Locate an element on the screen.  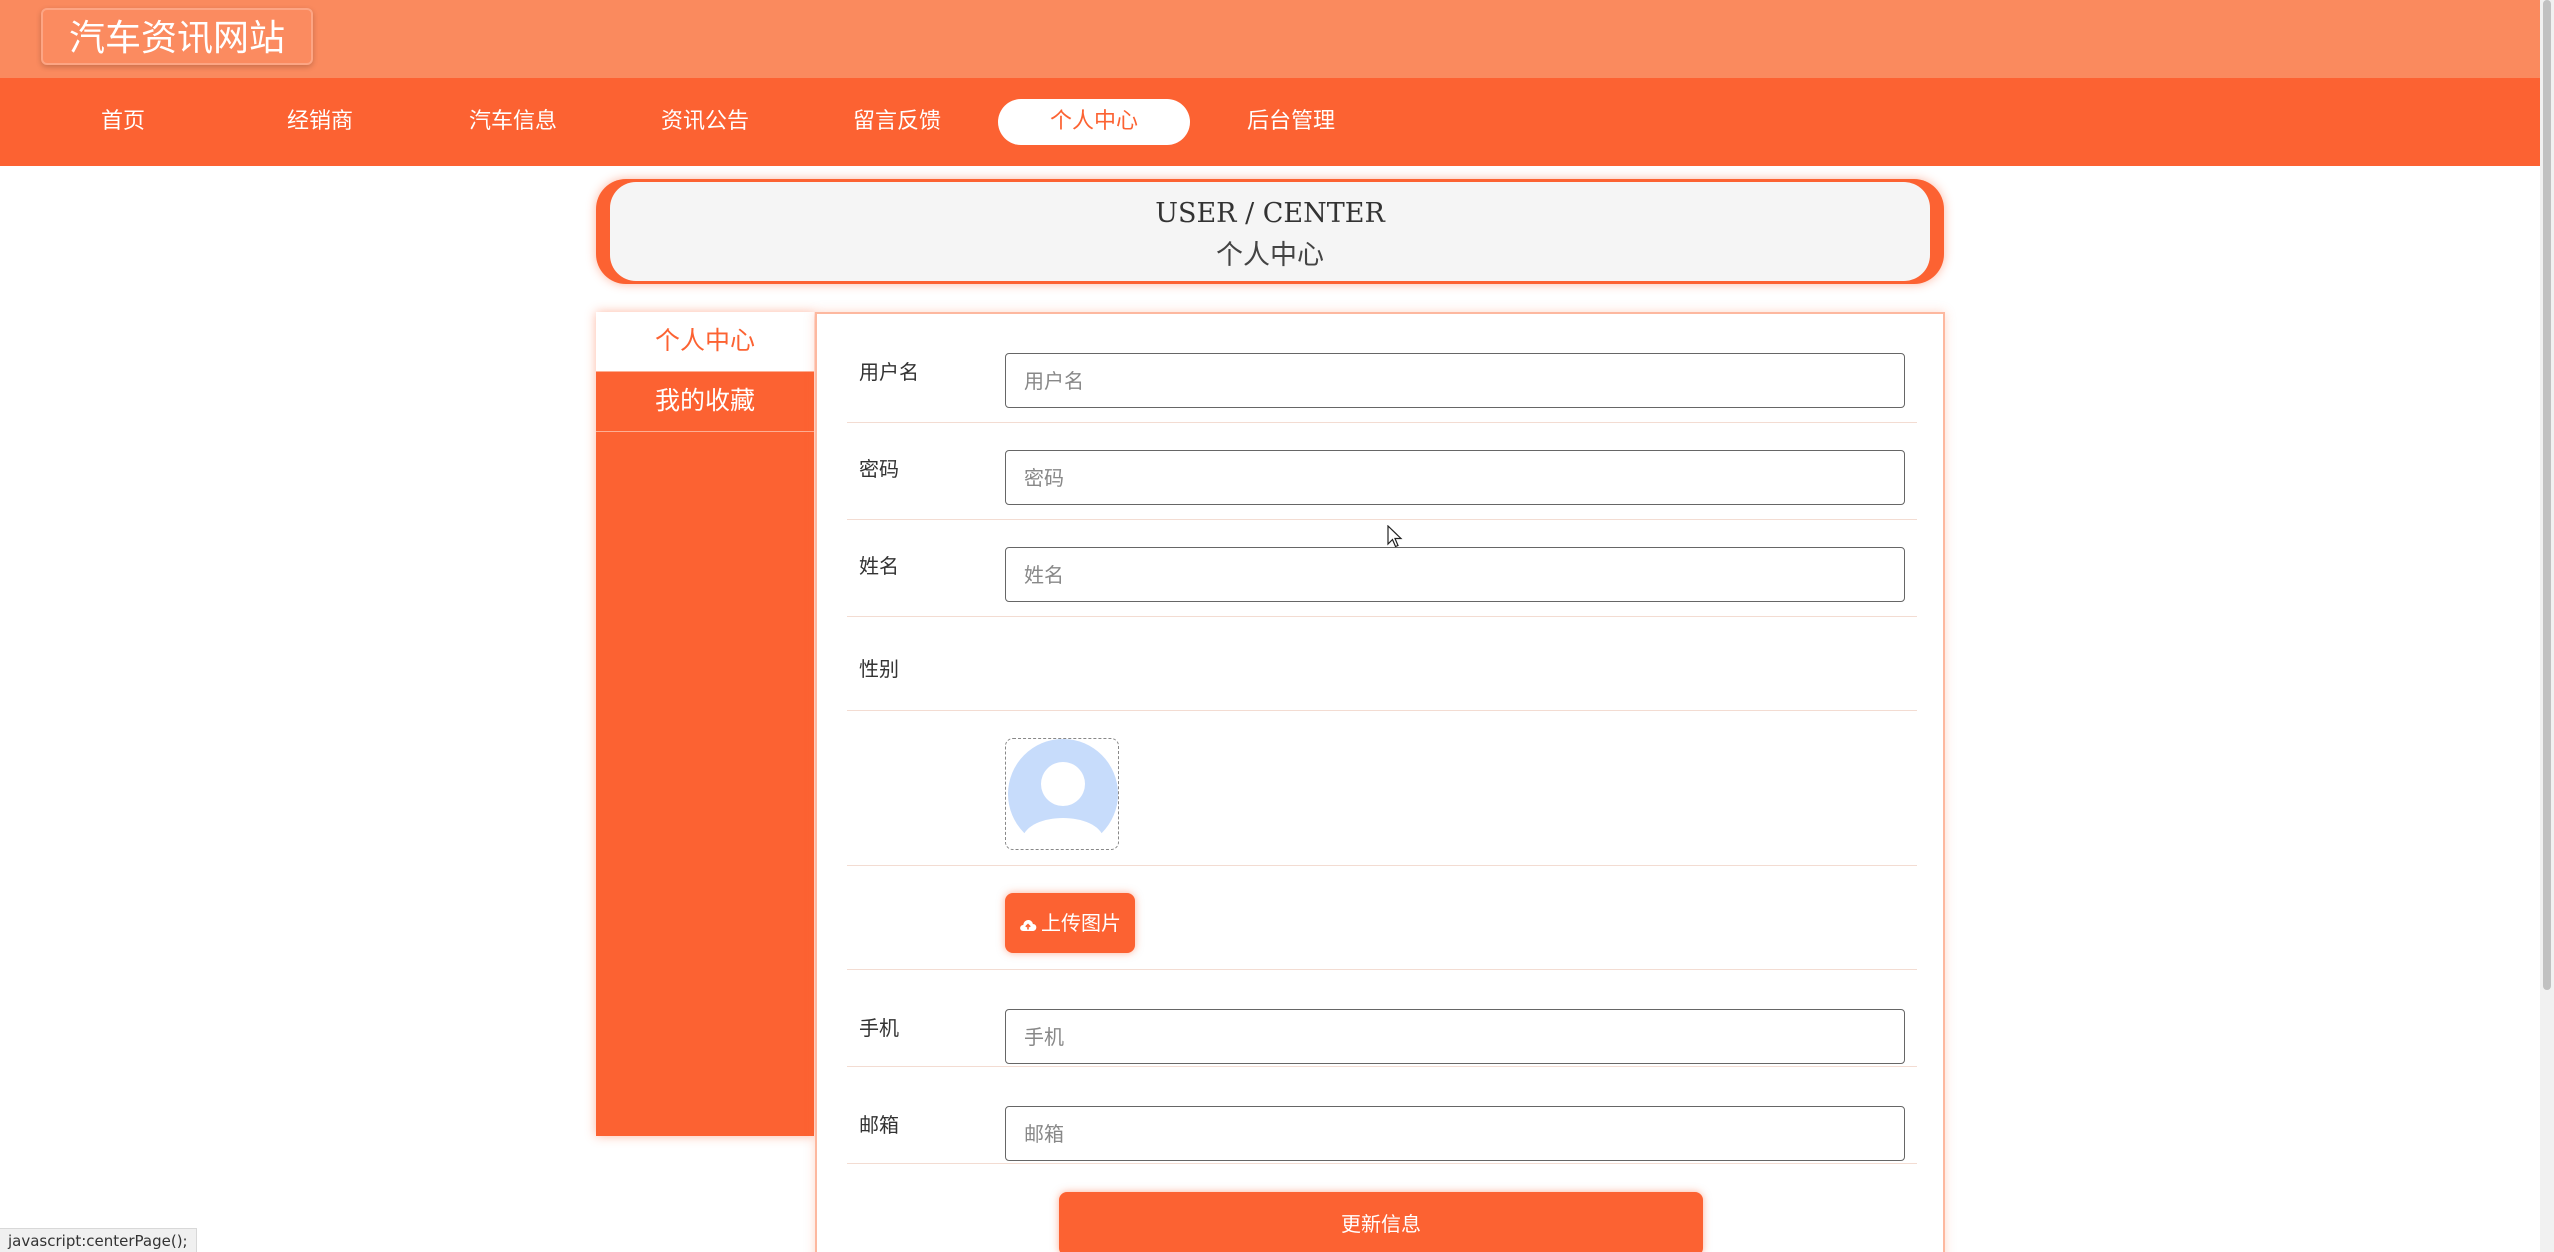
upload-image-button: 上传图片 is located at coordinates (1070, 923).